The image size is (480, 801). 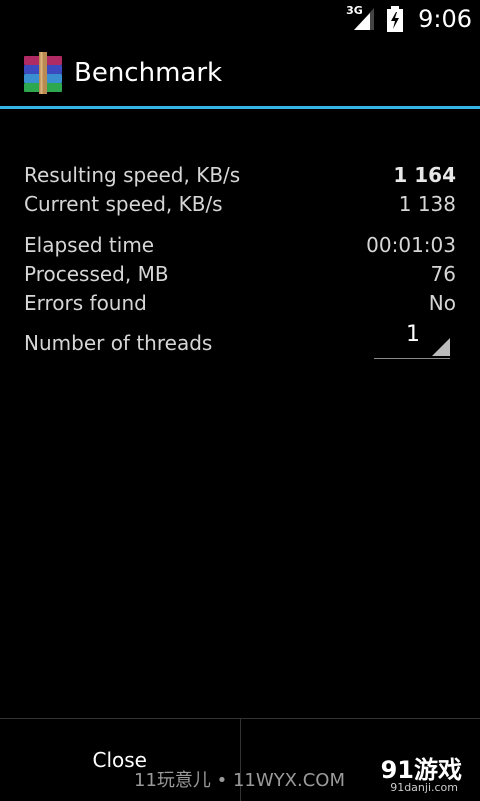 I want to click on page-title: Benchmark, so click(x=148, y=73).